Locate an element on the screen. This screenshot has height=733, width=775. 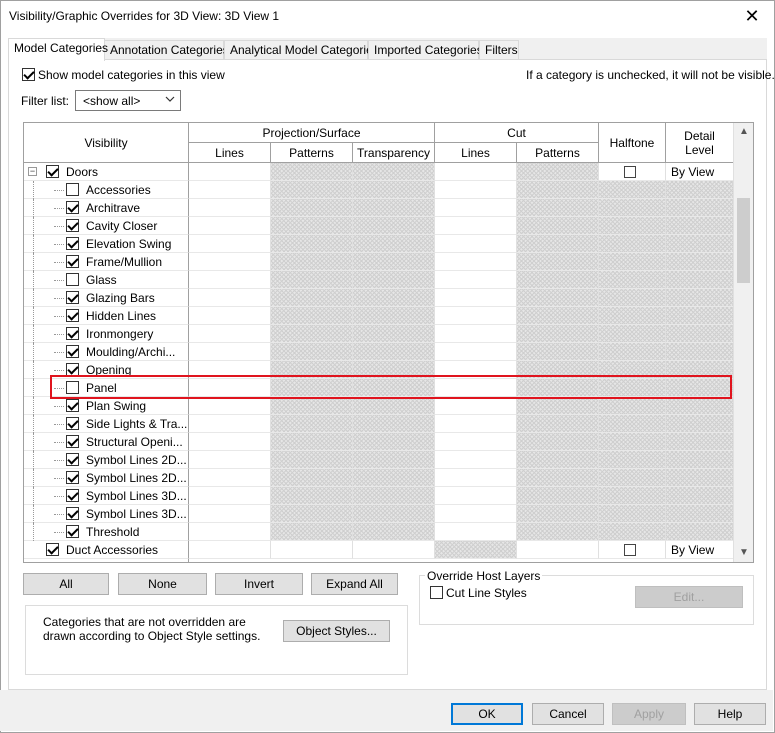
close-icon: ✕ is located at coordinates (752, 16).